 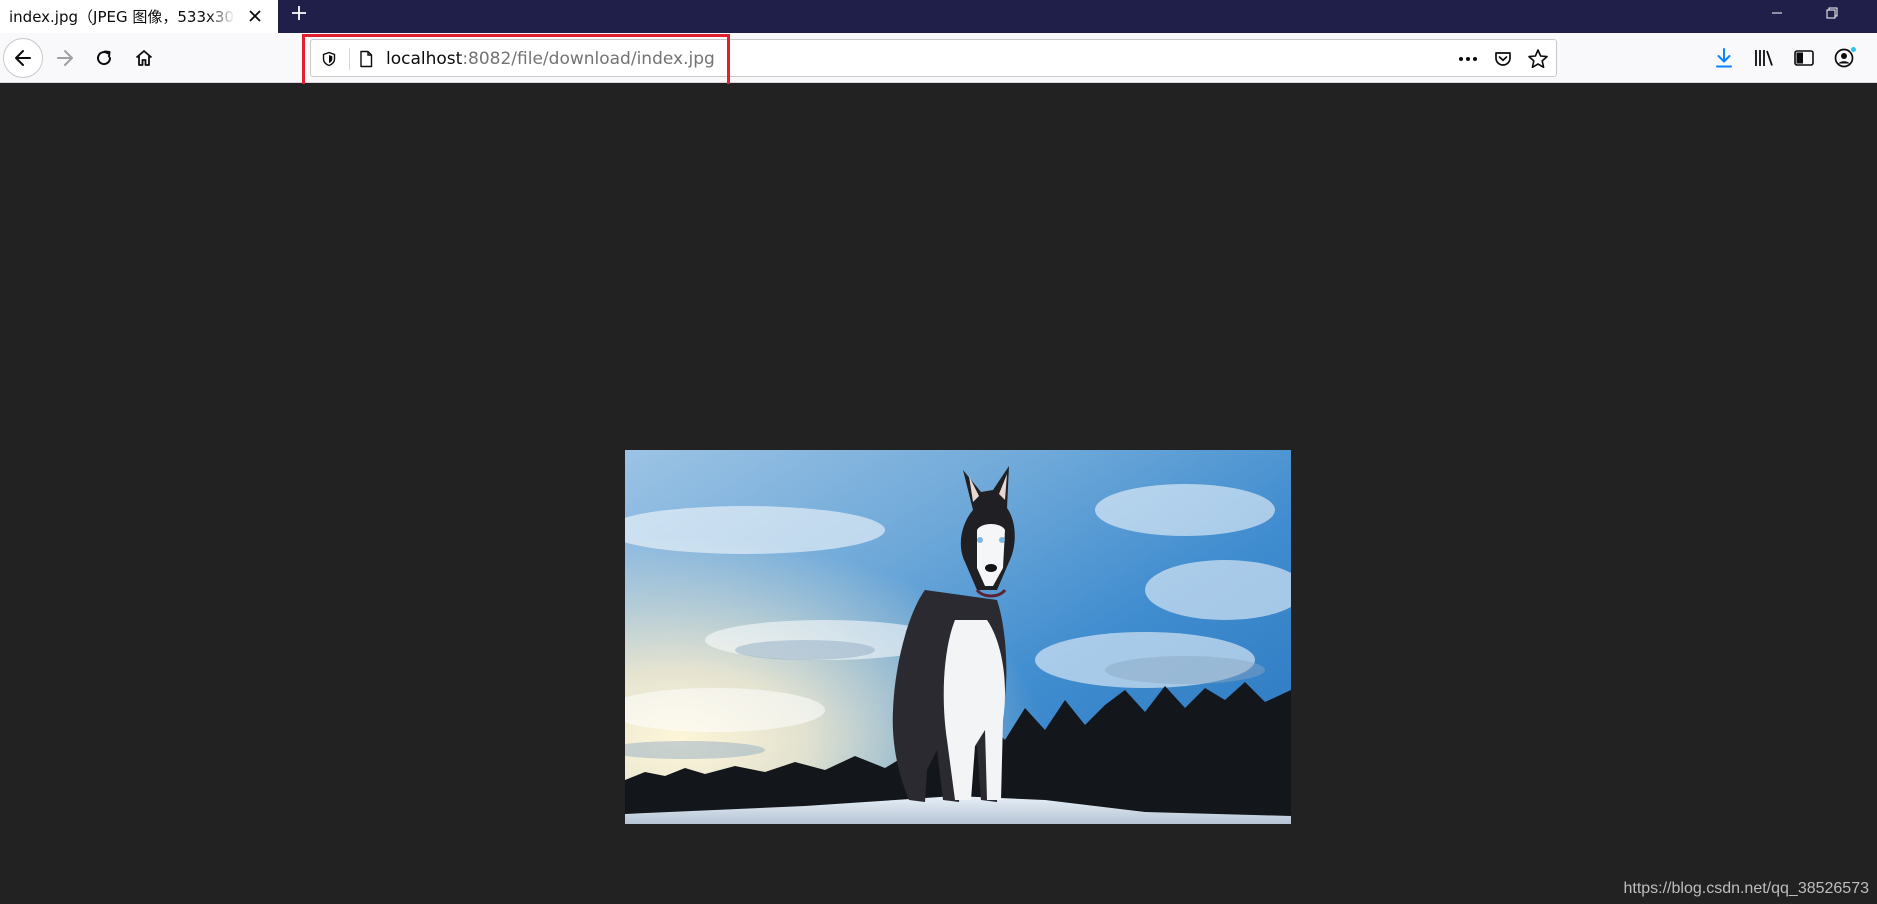 I want to click on library-icon, so click(x=1764, y=58).